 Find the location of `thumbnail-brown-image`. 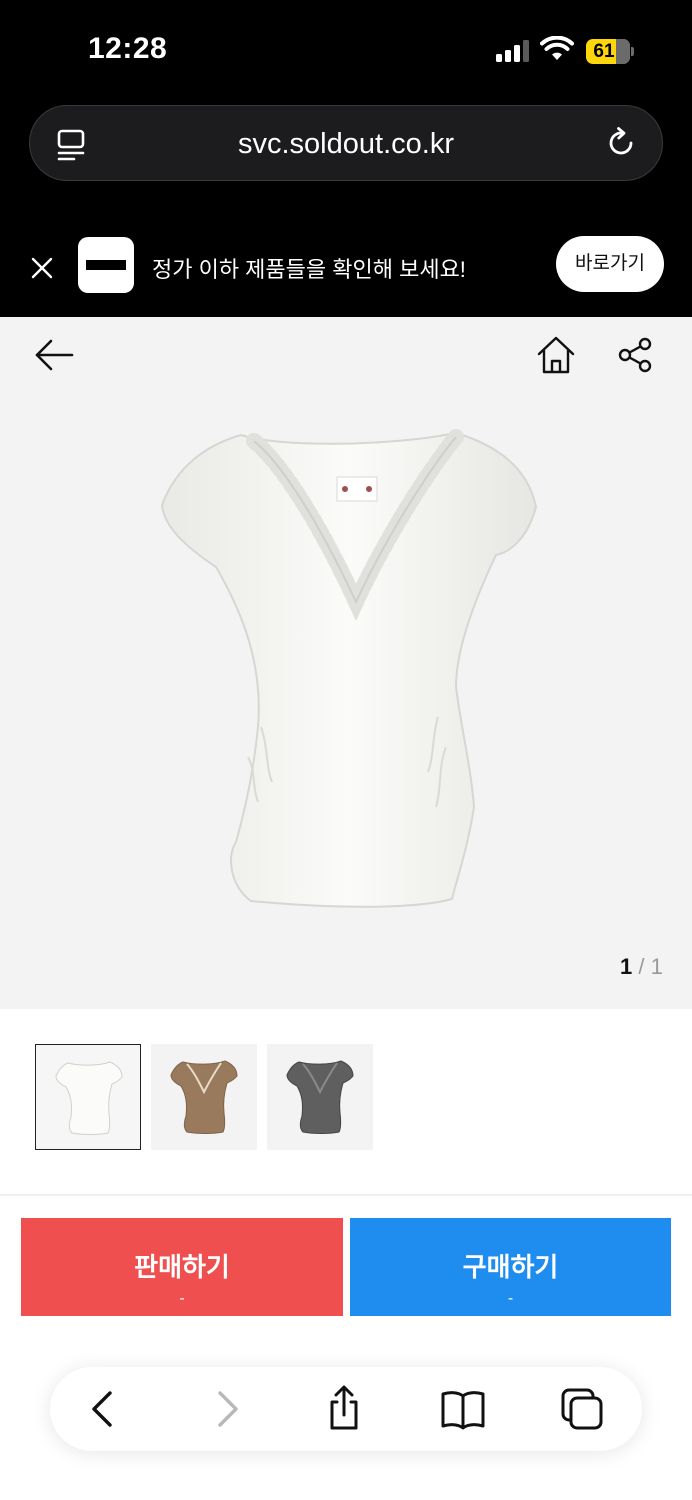

thumbnail-brown-image is located at coordinates (204, 1097).